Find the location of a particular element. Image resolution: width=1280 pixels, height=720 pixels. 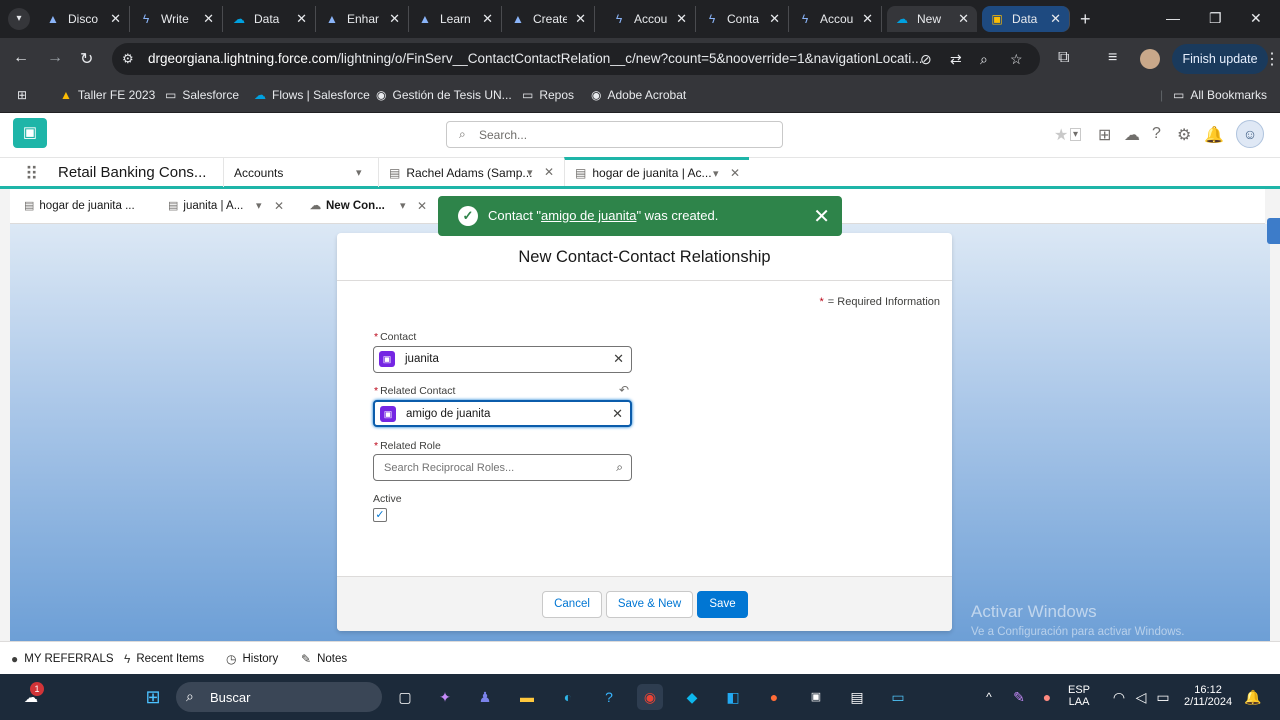

close-toast-icon: ✕ is located at coordinates (821, 216).